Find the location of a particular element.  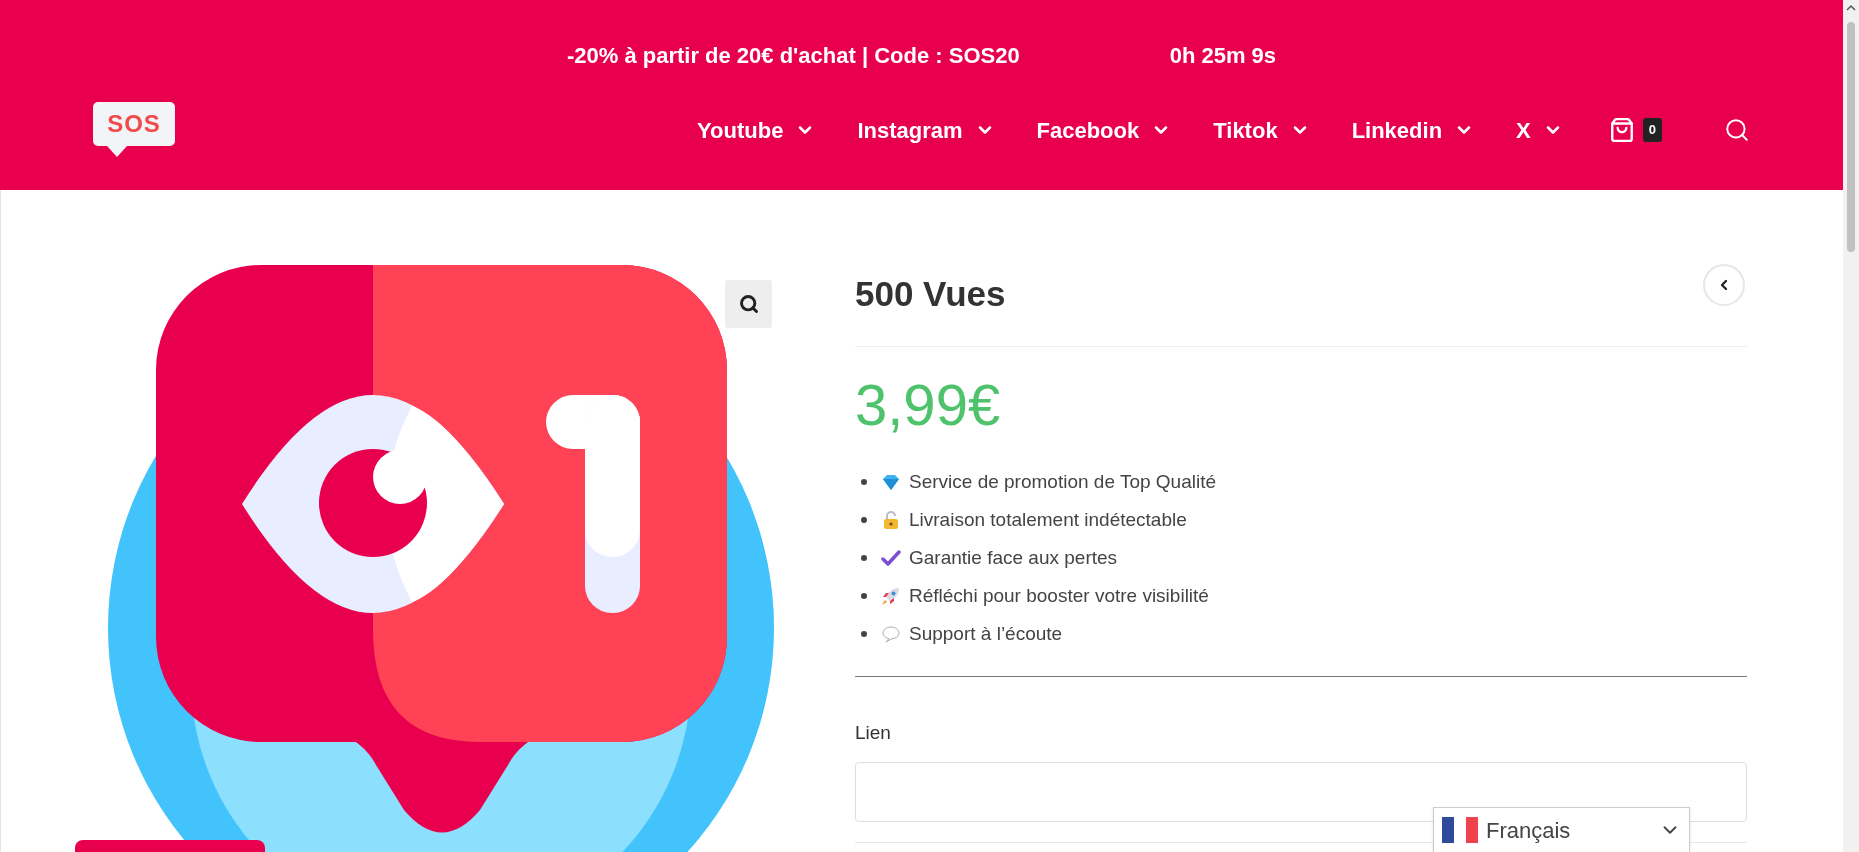

field-label: Lien is located at coordinates (873, 733).